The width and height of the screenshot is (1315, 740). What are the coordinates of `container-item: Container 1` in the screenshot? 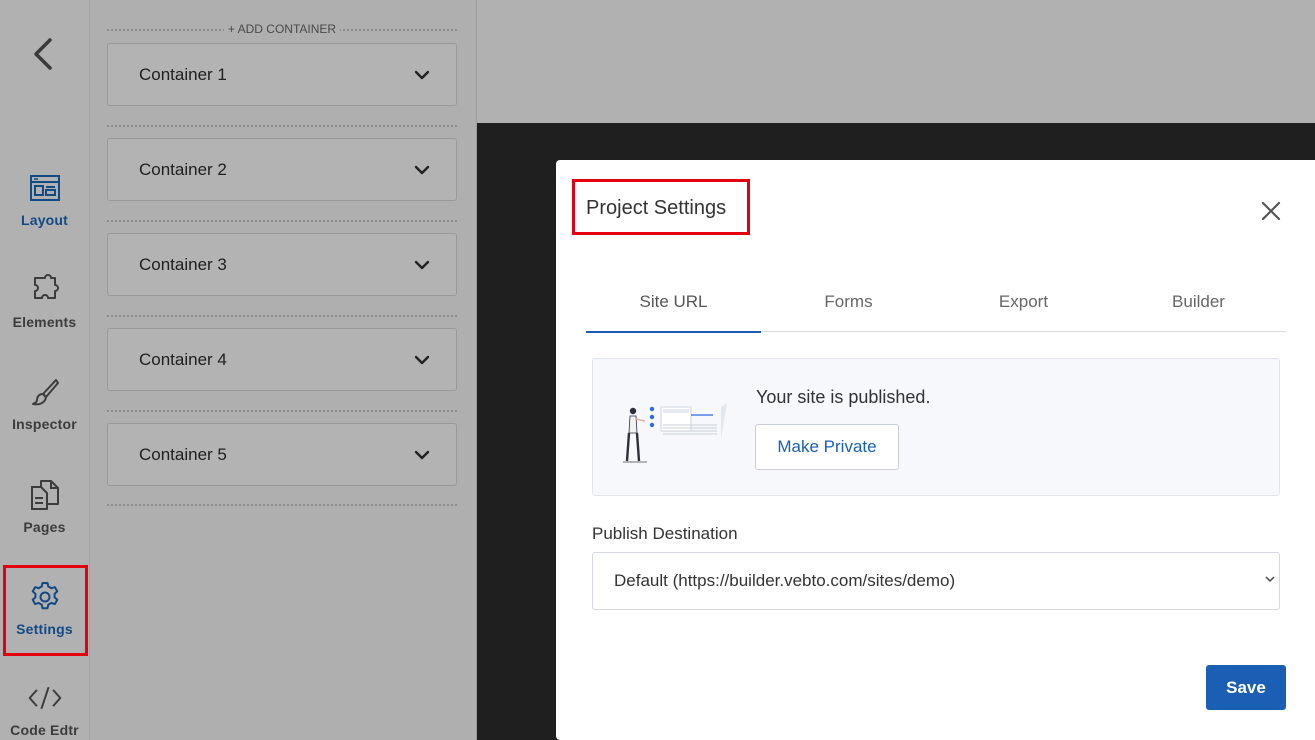 It's located at (282, 74).